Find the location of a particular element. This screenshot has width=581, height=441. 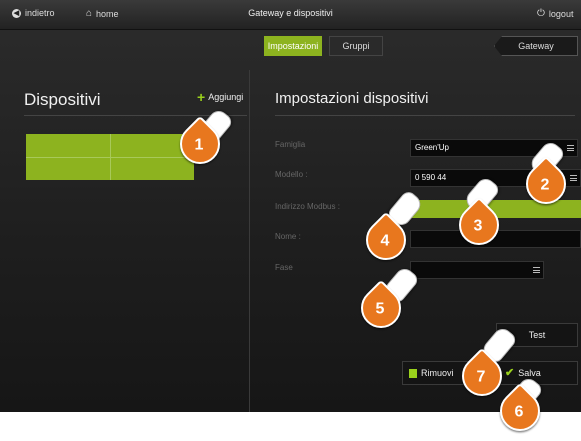

add-label: Aggiungi is located at coordinates (226, 97).